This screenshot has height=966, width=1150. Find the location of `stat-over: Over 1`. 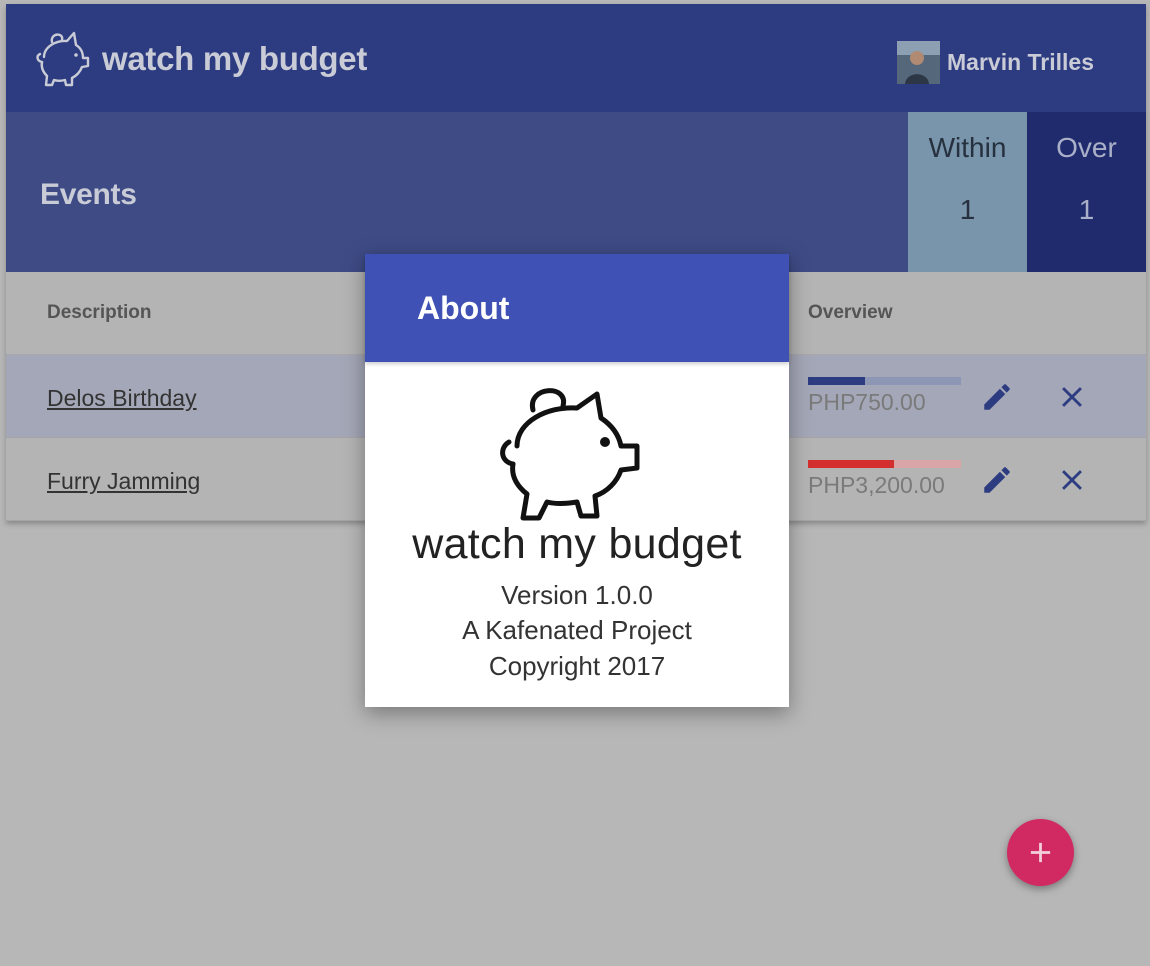

stat-over: Over 1 is located at coordinates (1086, 192).